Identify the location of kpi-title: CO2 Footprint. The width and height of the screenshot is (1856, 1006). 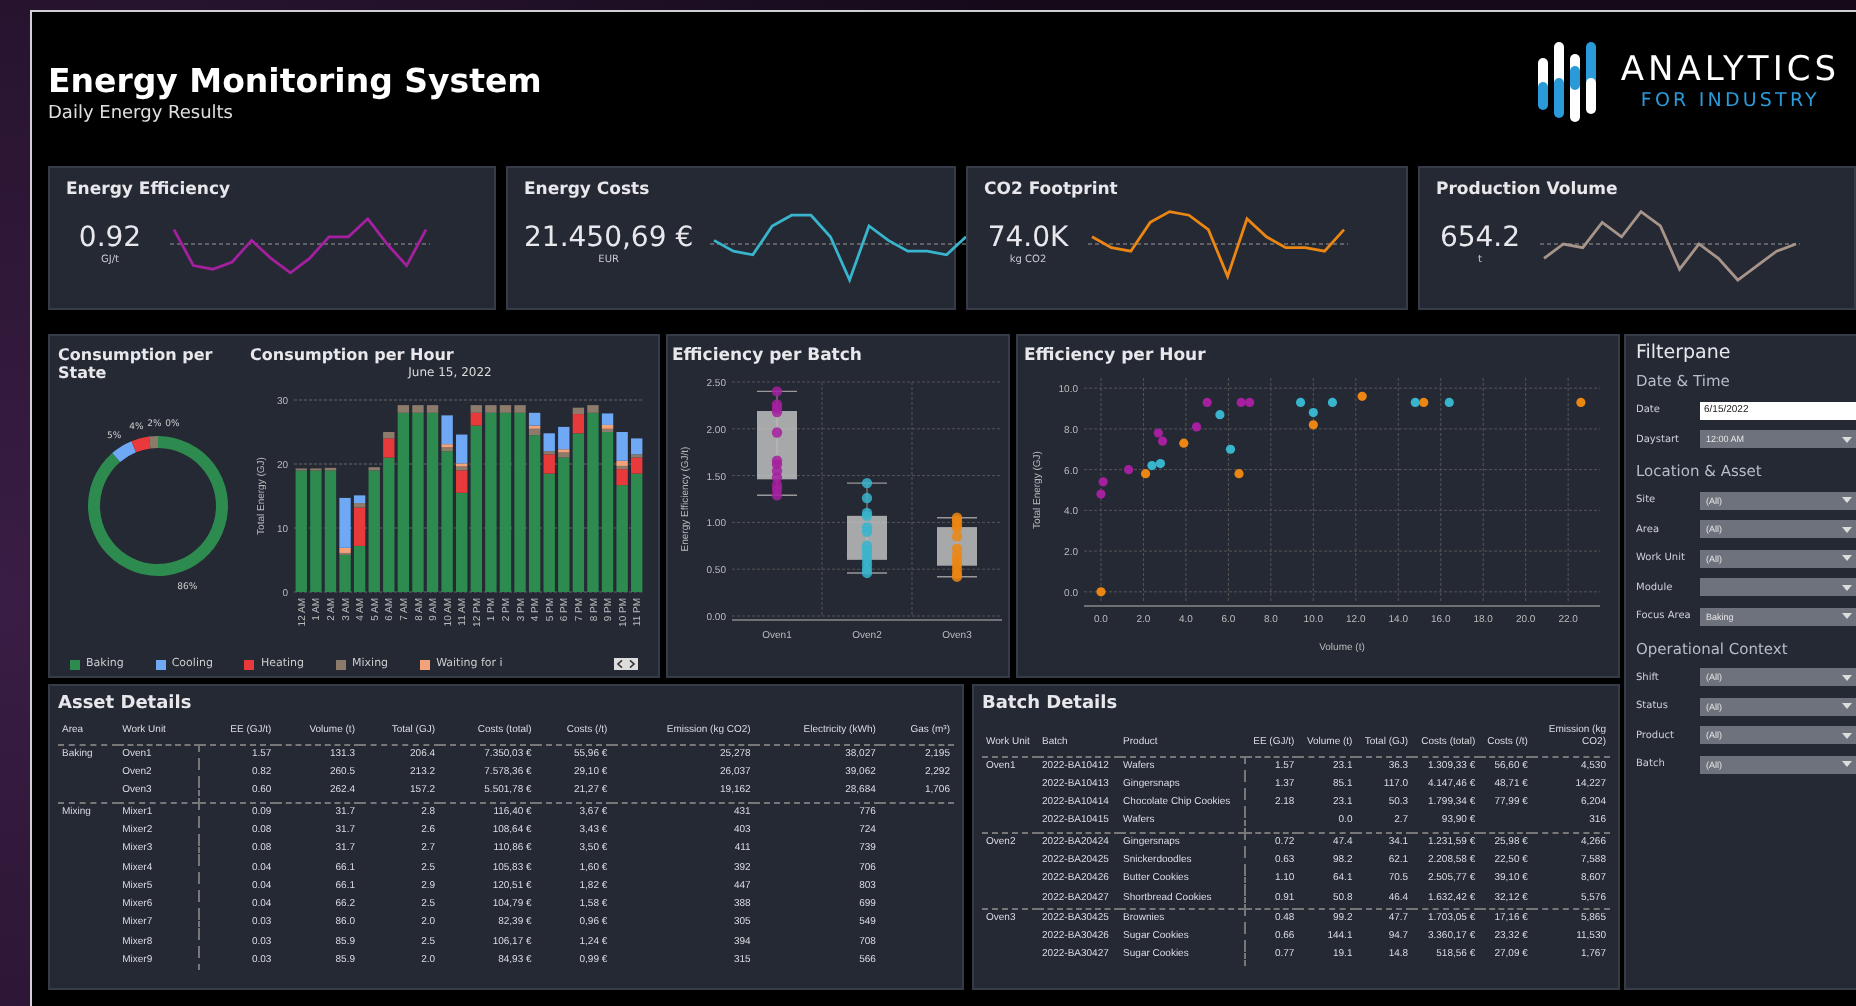
(1052, 190).